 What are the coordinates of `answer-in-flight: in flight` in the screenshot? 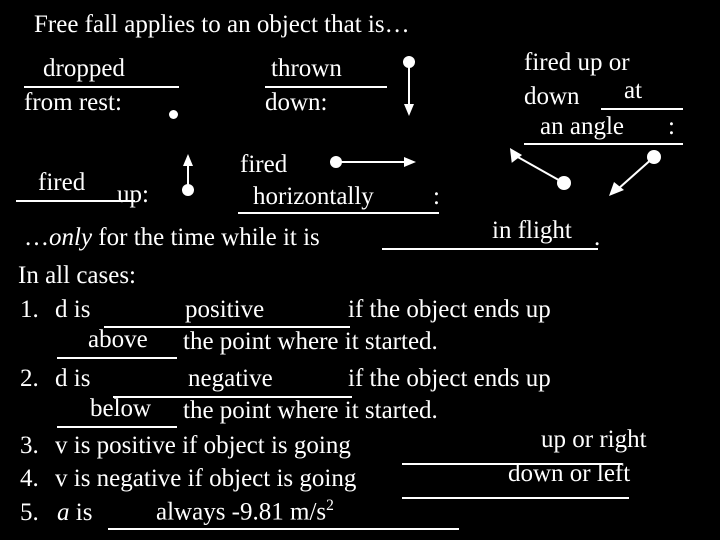 It's located at (532, 230).